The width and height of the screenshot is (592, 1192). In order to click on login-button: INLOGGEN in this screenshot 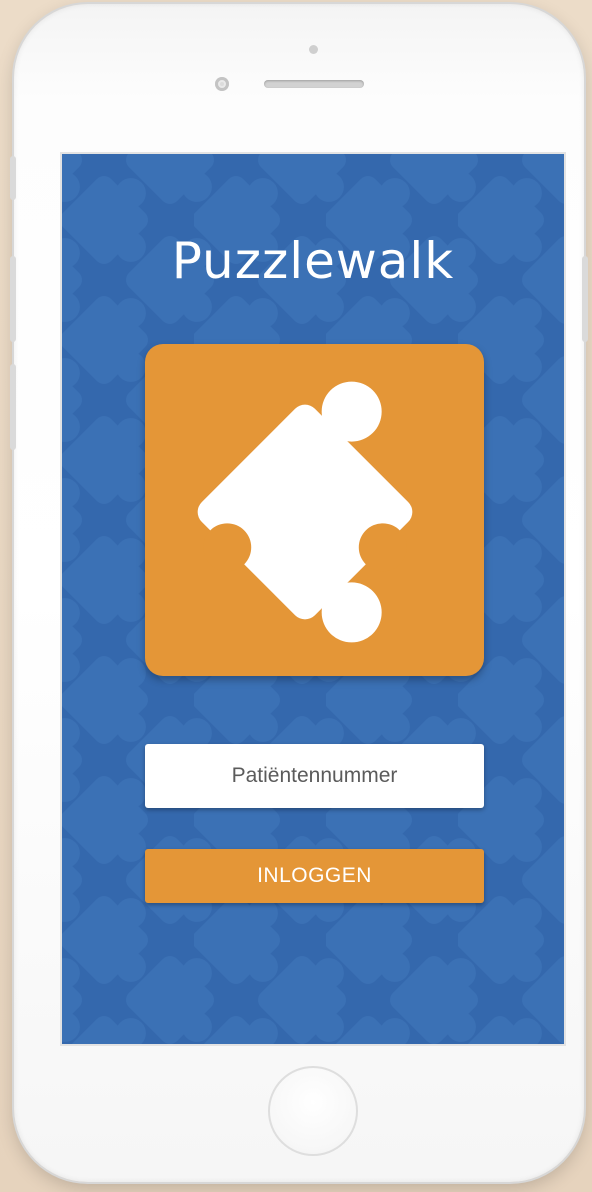, I will do `click(314, 876)`.